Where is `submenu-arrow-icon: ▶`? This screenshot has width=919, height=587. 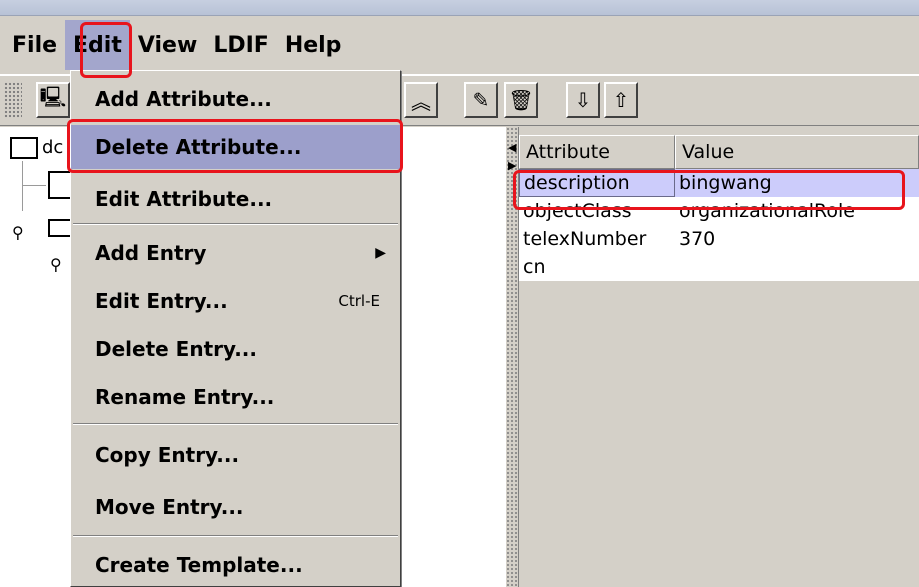 submenu-arrow-icon: ▶ is located at coordinates (380, 253).